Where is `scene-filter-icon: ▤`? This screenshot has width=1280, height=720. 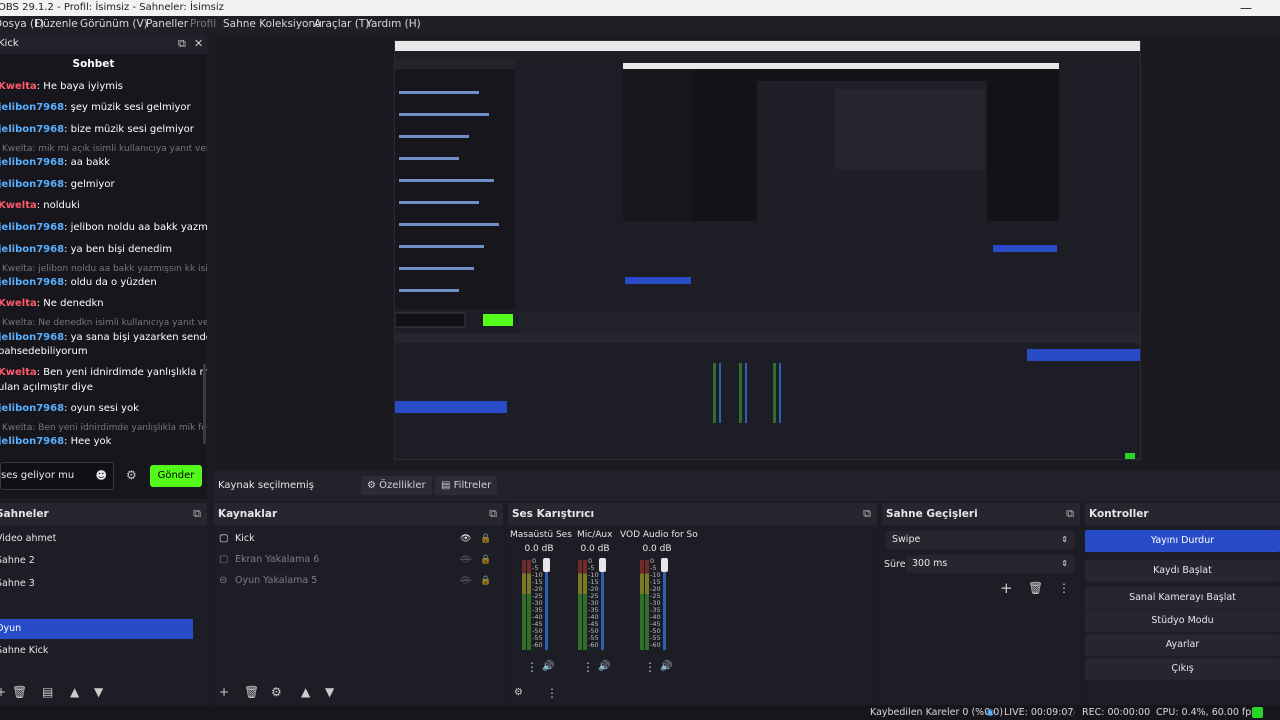 scene-filter-icon: ▤ is located at coordinates (47, 692).